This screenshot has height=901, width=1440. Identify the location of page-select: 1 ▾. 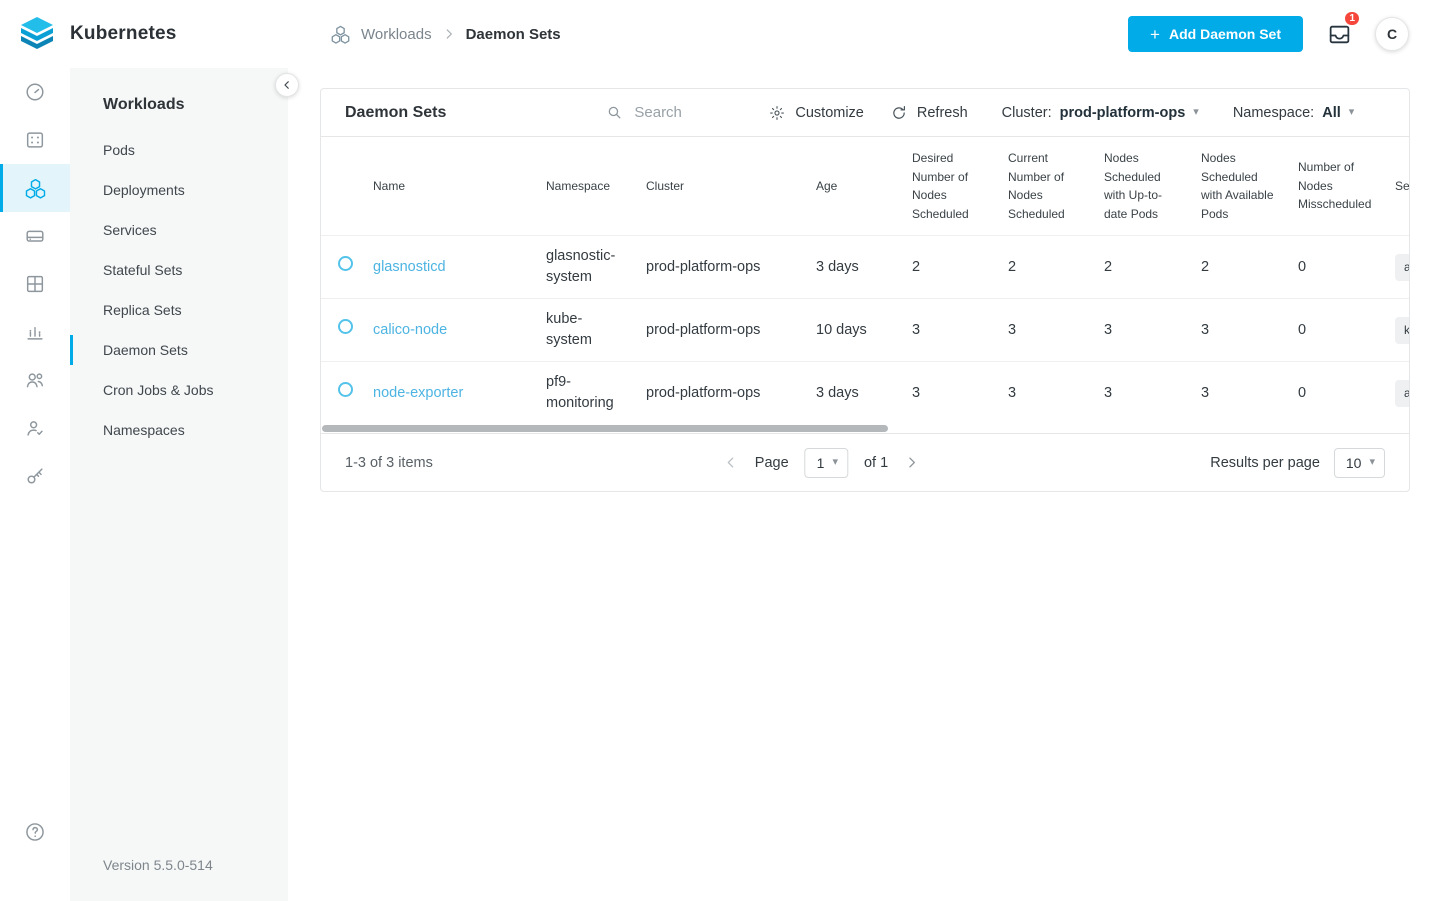
(826, 462).